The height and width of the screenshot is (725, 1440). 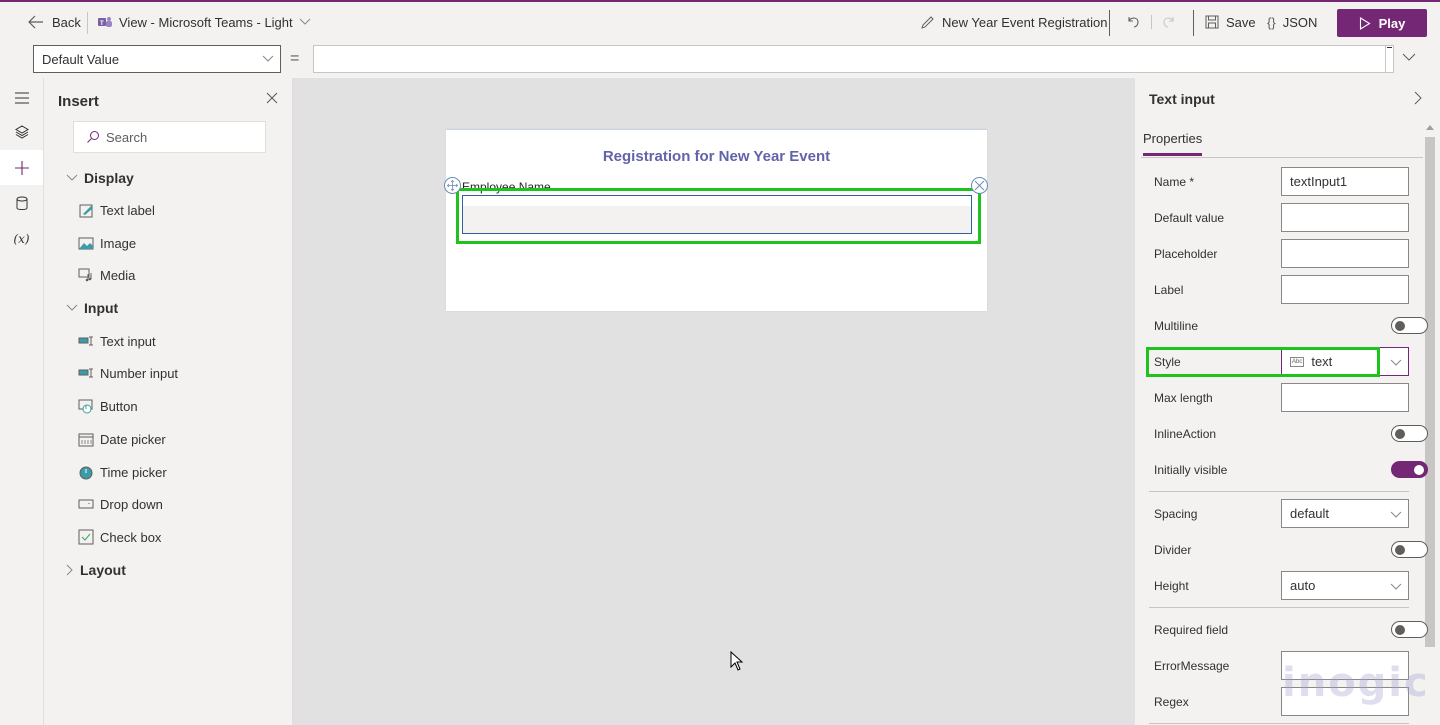 What do you see at coordinates (452, 185) in the screenshot?
I see `move-handle` at bounding box center [452, 185].